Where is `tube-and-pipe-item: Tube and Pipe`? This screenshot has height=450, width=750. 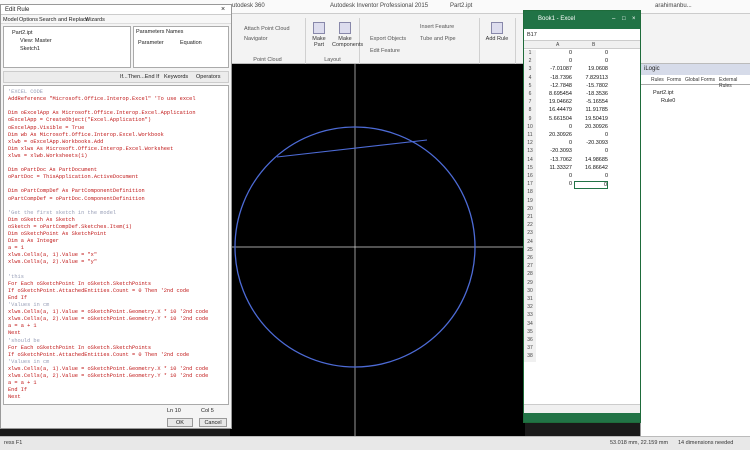 tube-and-pipe-item: Tube and Pipe is located at coordinates (438, 39).